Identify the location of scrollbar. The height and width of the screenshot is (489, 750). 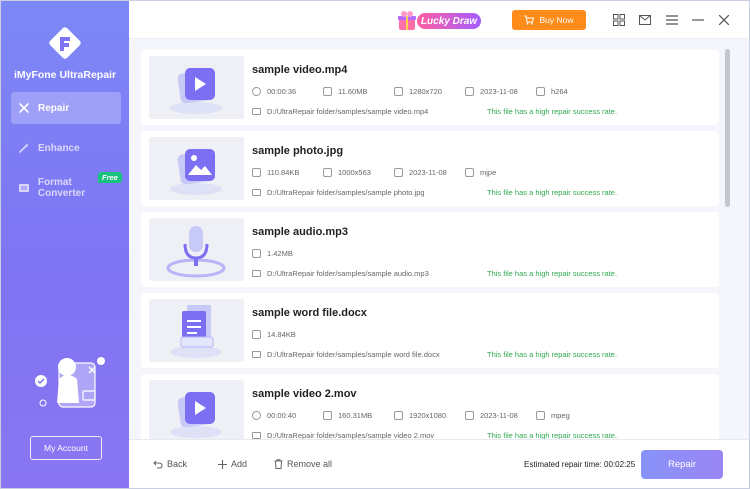
(728, 239).